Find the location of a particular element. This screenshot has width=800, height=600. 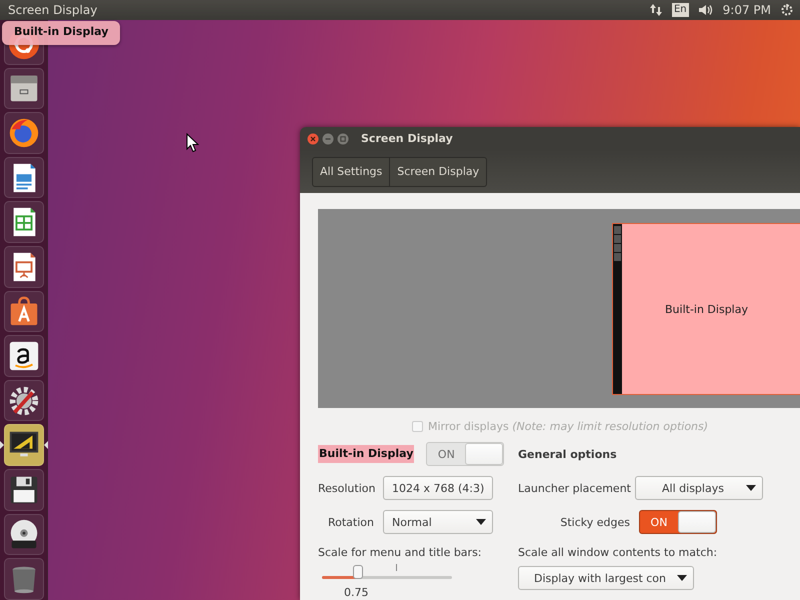

rotation-label: Rotation is located at coordinates (350, 522).